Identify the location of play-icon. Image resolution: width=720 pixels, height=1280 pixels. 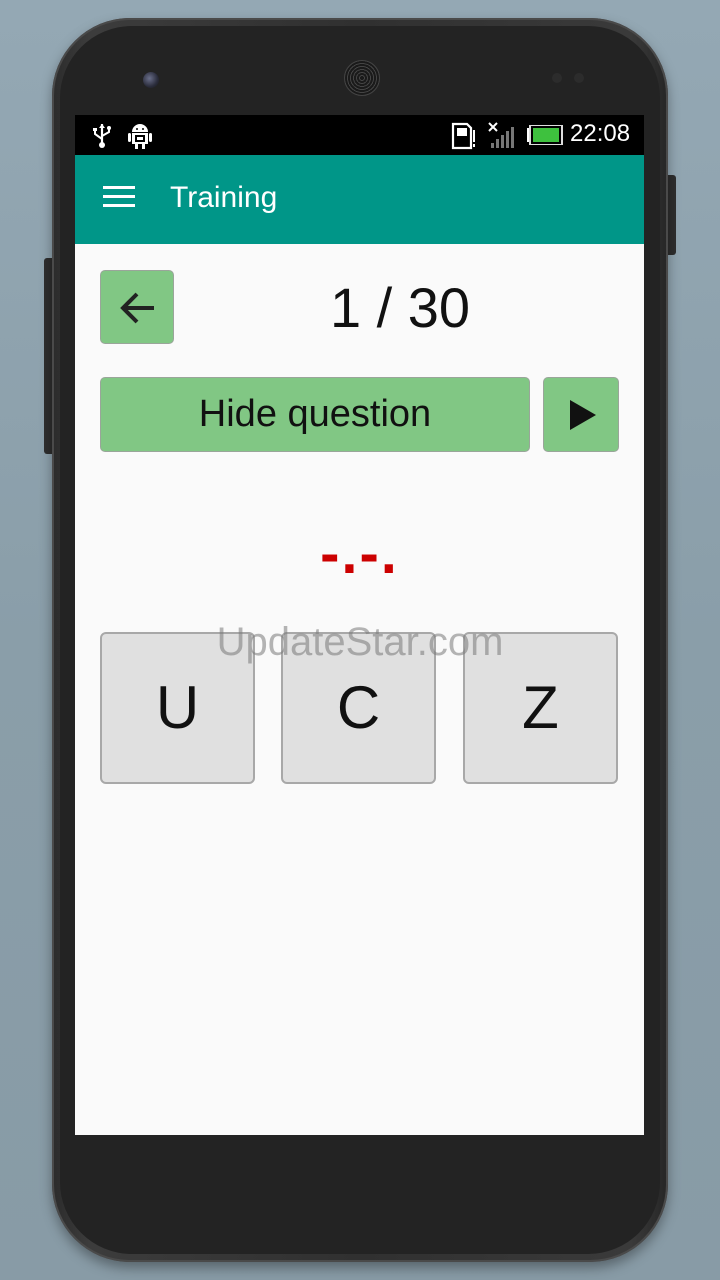
(583, 415).